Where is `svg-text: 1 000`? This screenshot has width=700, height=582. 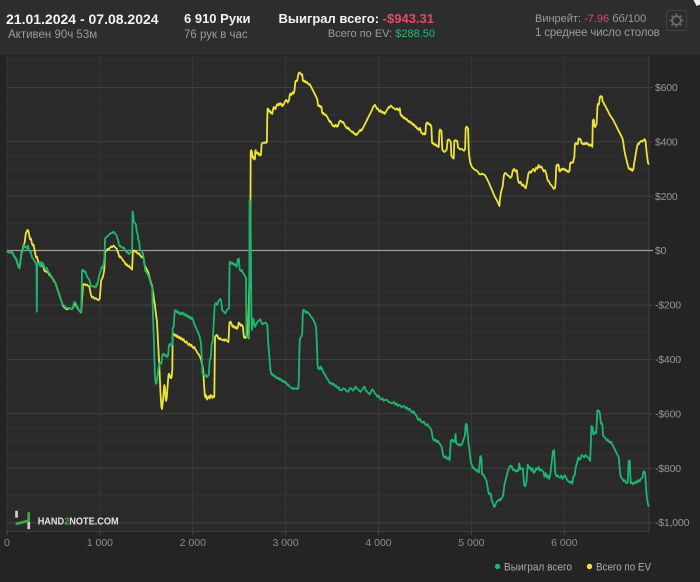
svg-text: 1 000 is located at coordinates (100, 543).